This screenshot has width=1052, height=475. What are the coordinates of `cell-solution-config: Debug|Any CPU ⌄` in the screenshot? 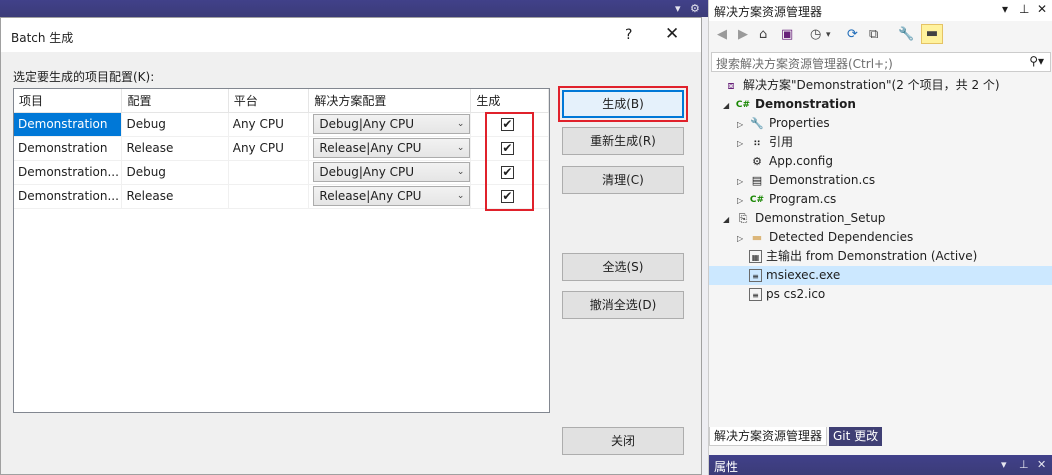 It's located at (390, 124).